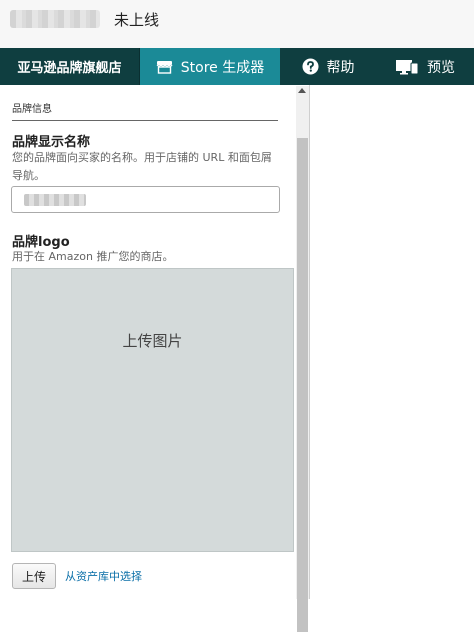 The image size is (474, 632). I want to click on nav-brand-store: 亚马逊品牌旗舰店, so click(70, 66).